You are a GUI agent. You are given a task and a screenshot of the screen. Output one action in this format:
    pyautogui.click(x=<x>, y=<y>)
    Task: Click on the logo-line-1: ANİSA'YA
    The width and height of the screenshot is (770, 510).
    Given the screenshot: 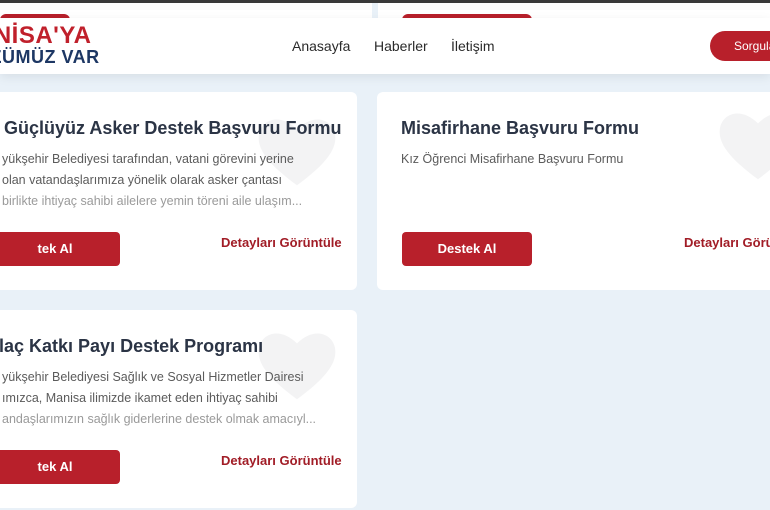 What is the action you would take?
    pyautogui.click(x=46, y=35)
    